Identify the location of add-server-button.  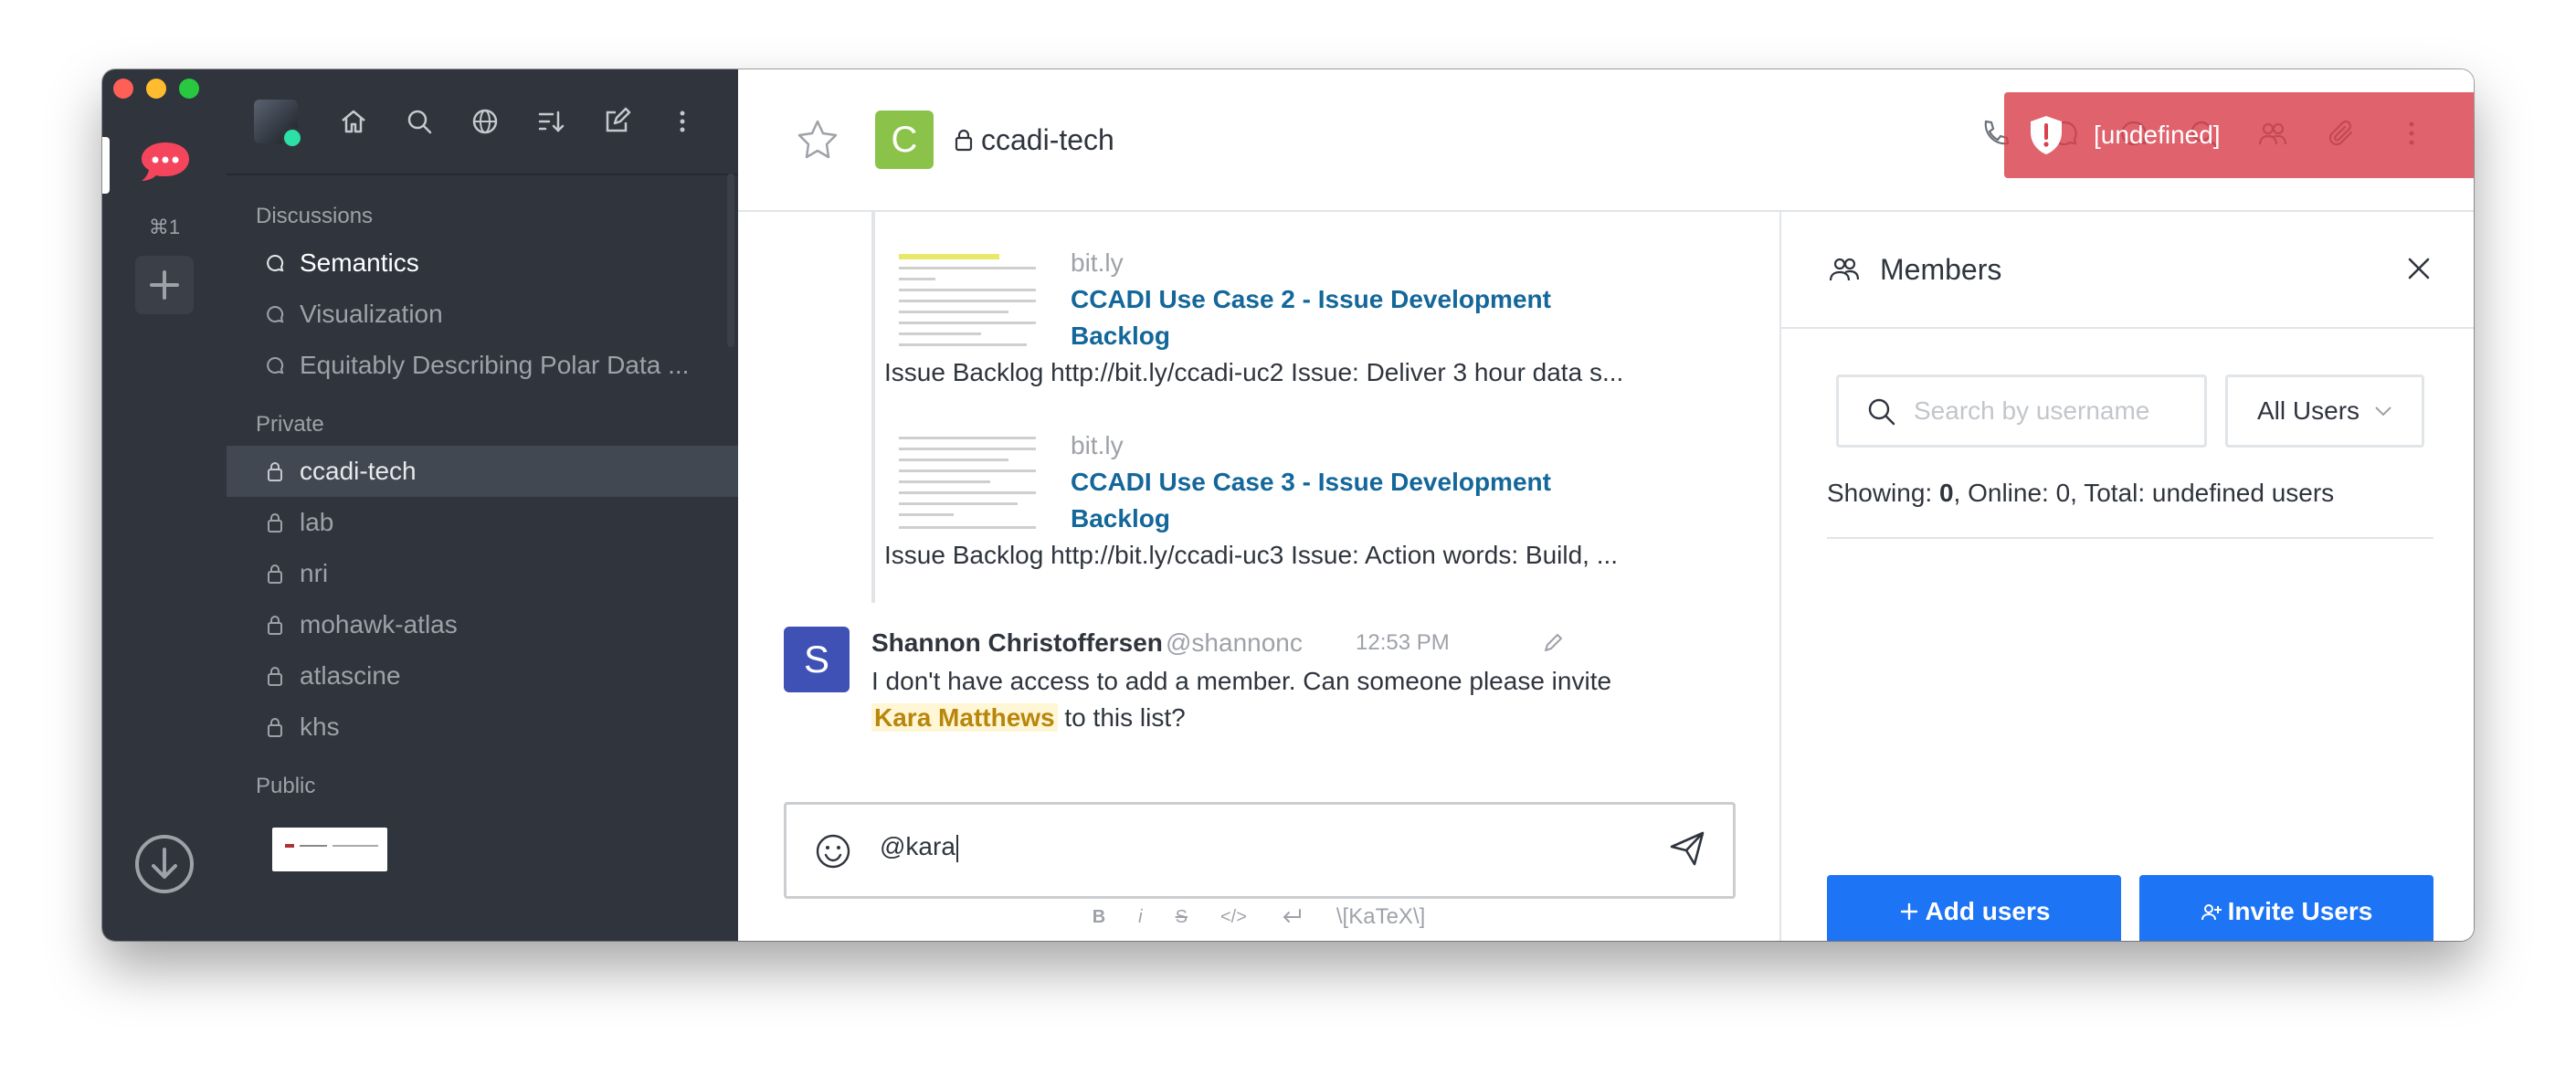
(164, 285).